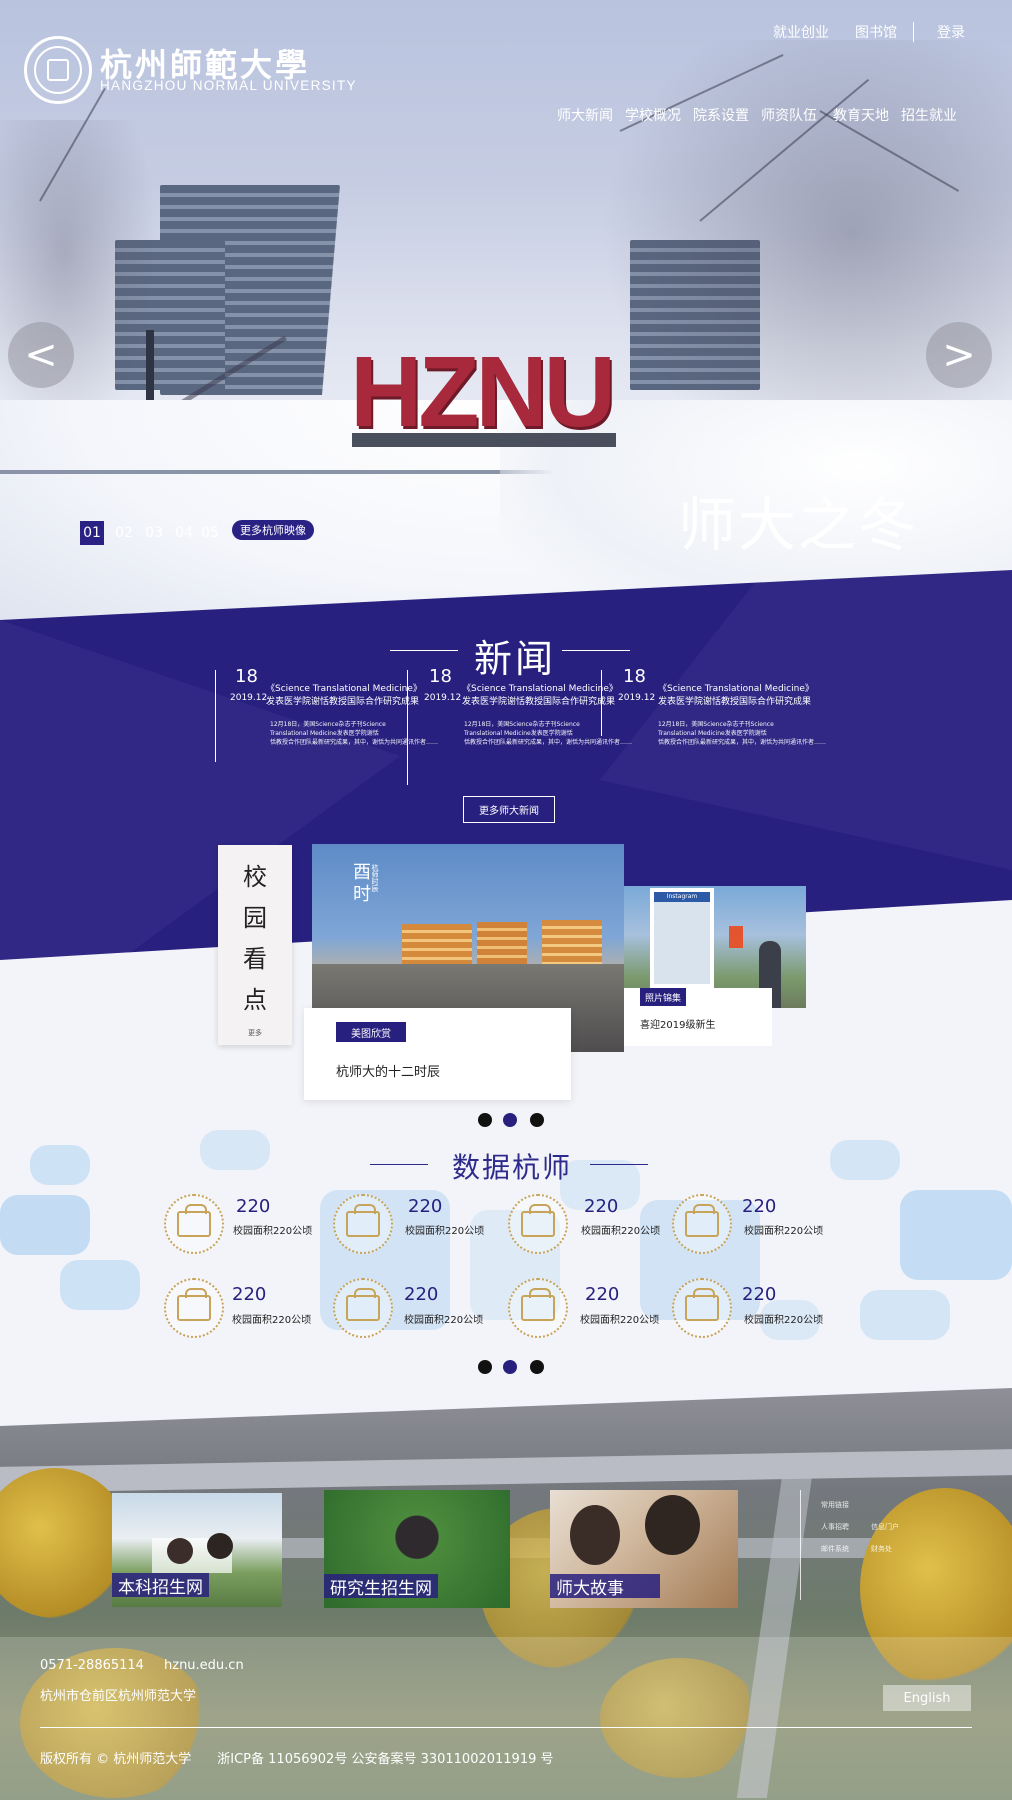 The height and width of the screenshot is (1800, 1012). Describe the element at coordinates (801, 32) in the screenshot. I see `link-career: 就业创业` at that location.